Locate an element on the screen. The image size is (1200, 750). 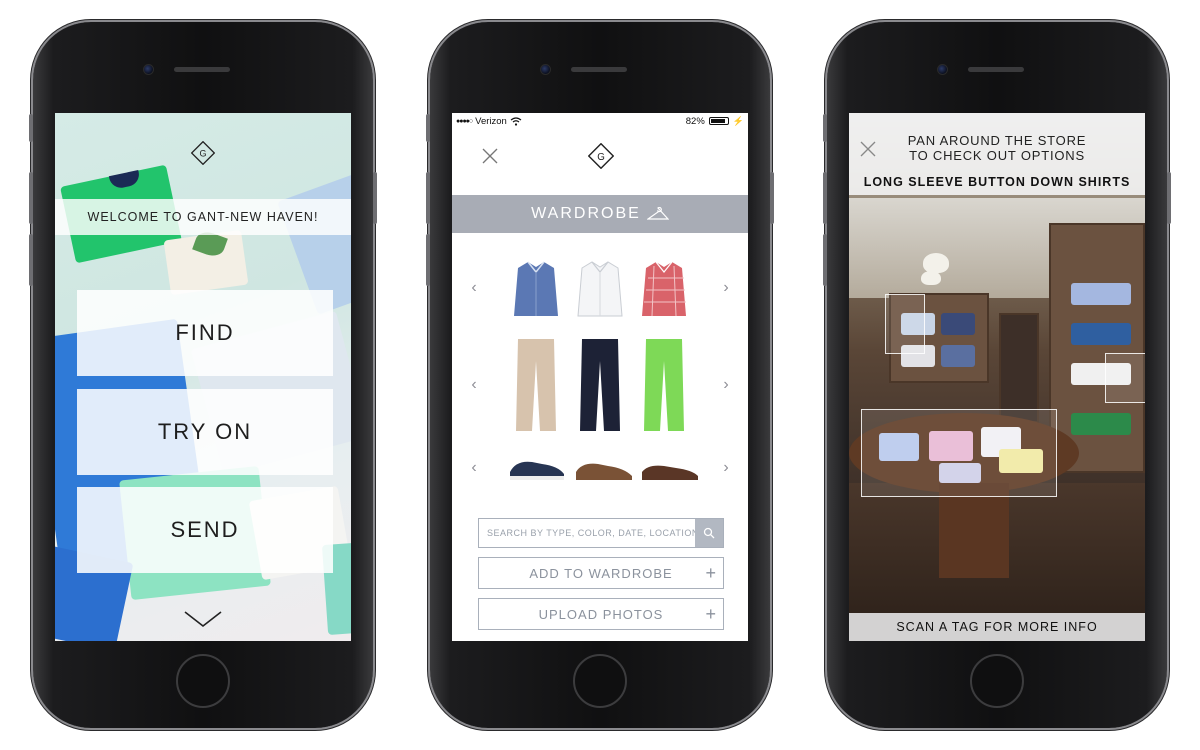
upload-photos-button: UPLOAD PHOTOS + is located at coordinates (601, 614).